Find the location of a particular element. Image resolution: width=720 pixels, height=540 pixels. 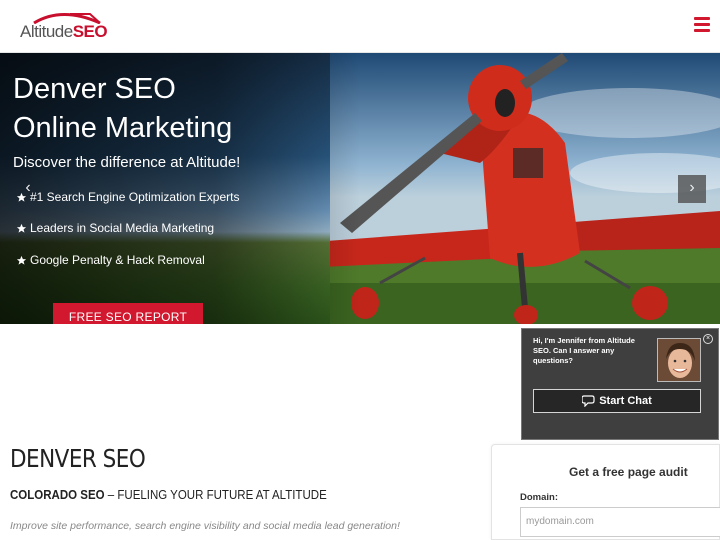

logo-prefix: Altitude is located at coordinates (46, 31).